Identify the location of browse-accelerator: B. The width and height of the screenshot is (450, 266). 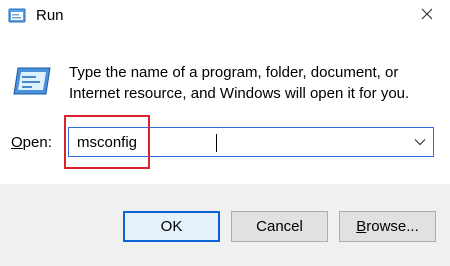
(361, 226).